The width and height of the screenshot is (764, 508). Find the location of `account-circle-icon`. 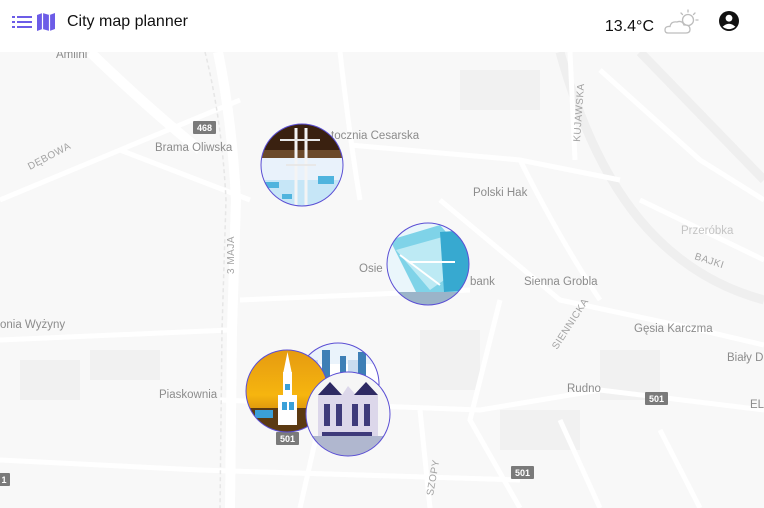

account-circle-icon is located at coordinates (729, 21).